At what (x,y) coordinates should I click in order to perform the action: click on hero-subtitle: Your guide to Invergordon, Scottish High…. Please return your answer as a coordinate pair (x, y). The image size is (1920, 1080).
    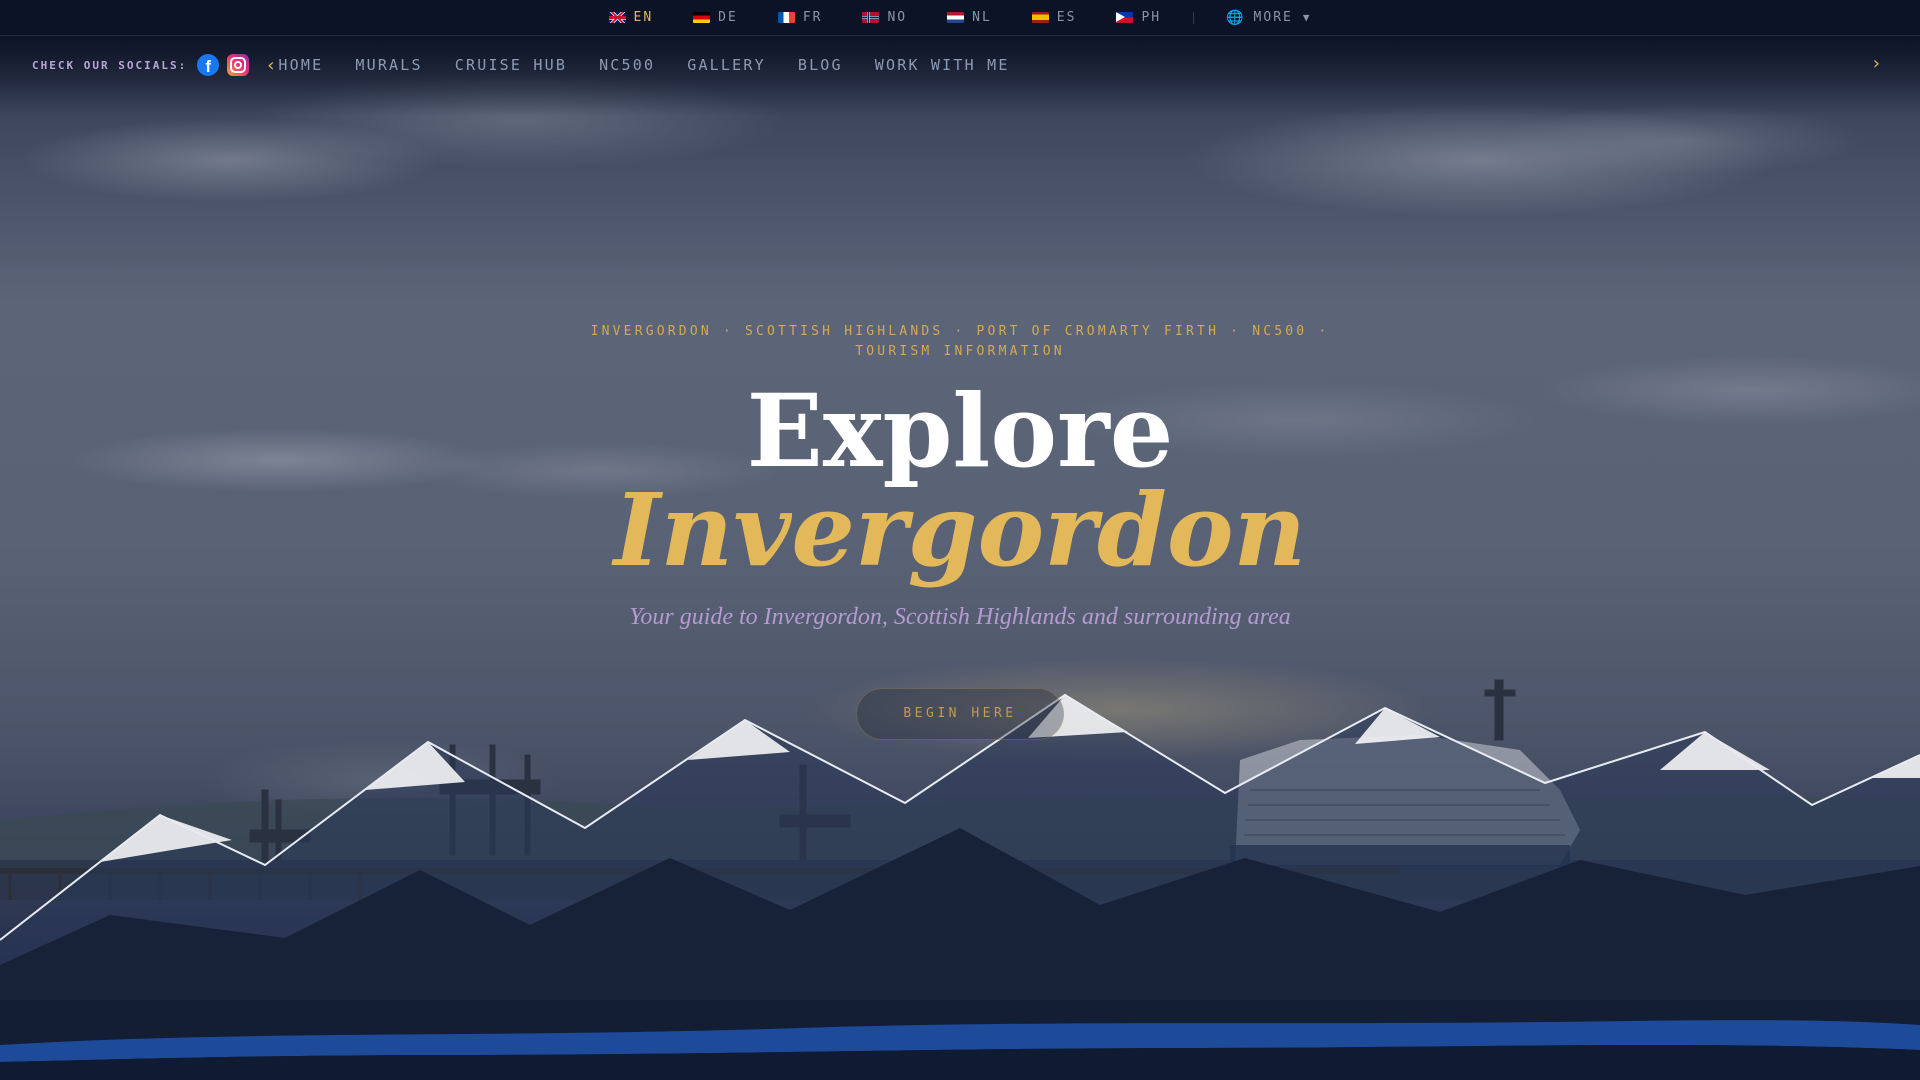
    Looking at the image, I should click on (960, 617).